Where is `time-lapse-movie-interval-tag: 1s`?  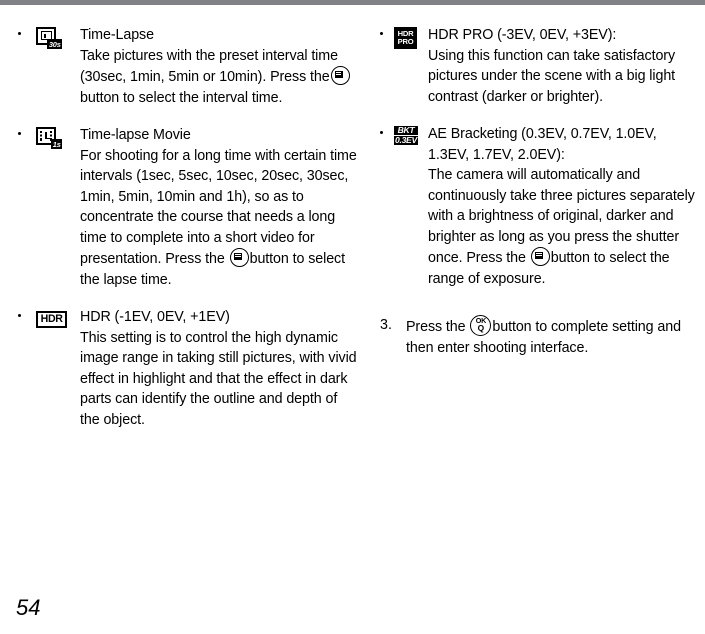
time-lapse-movie-interval-tag: 1s is located at coordinates (56, 144).